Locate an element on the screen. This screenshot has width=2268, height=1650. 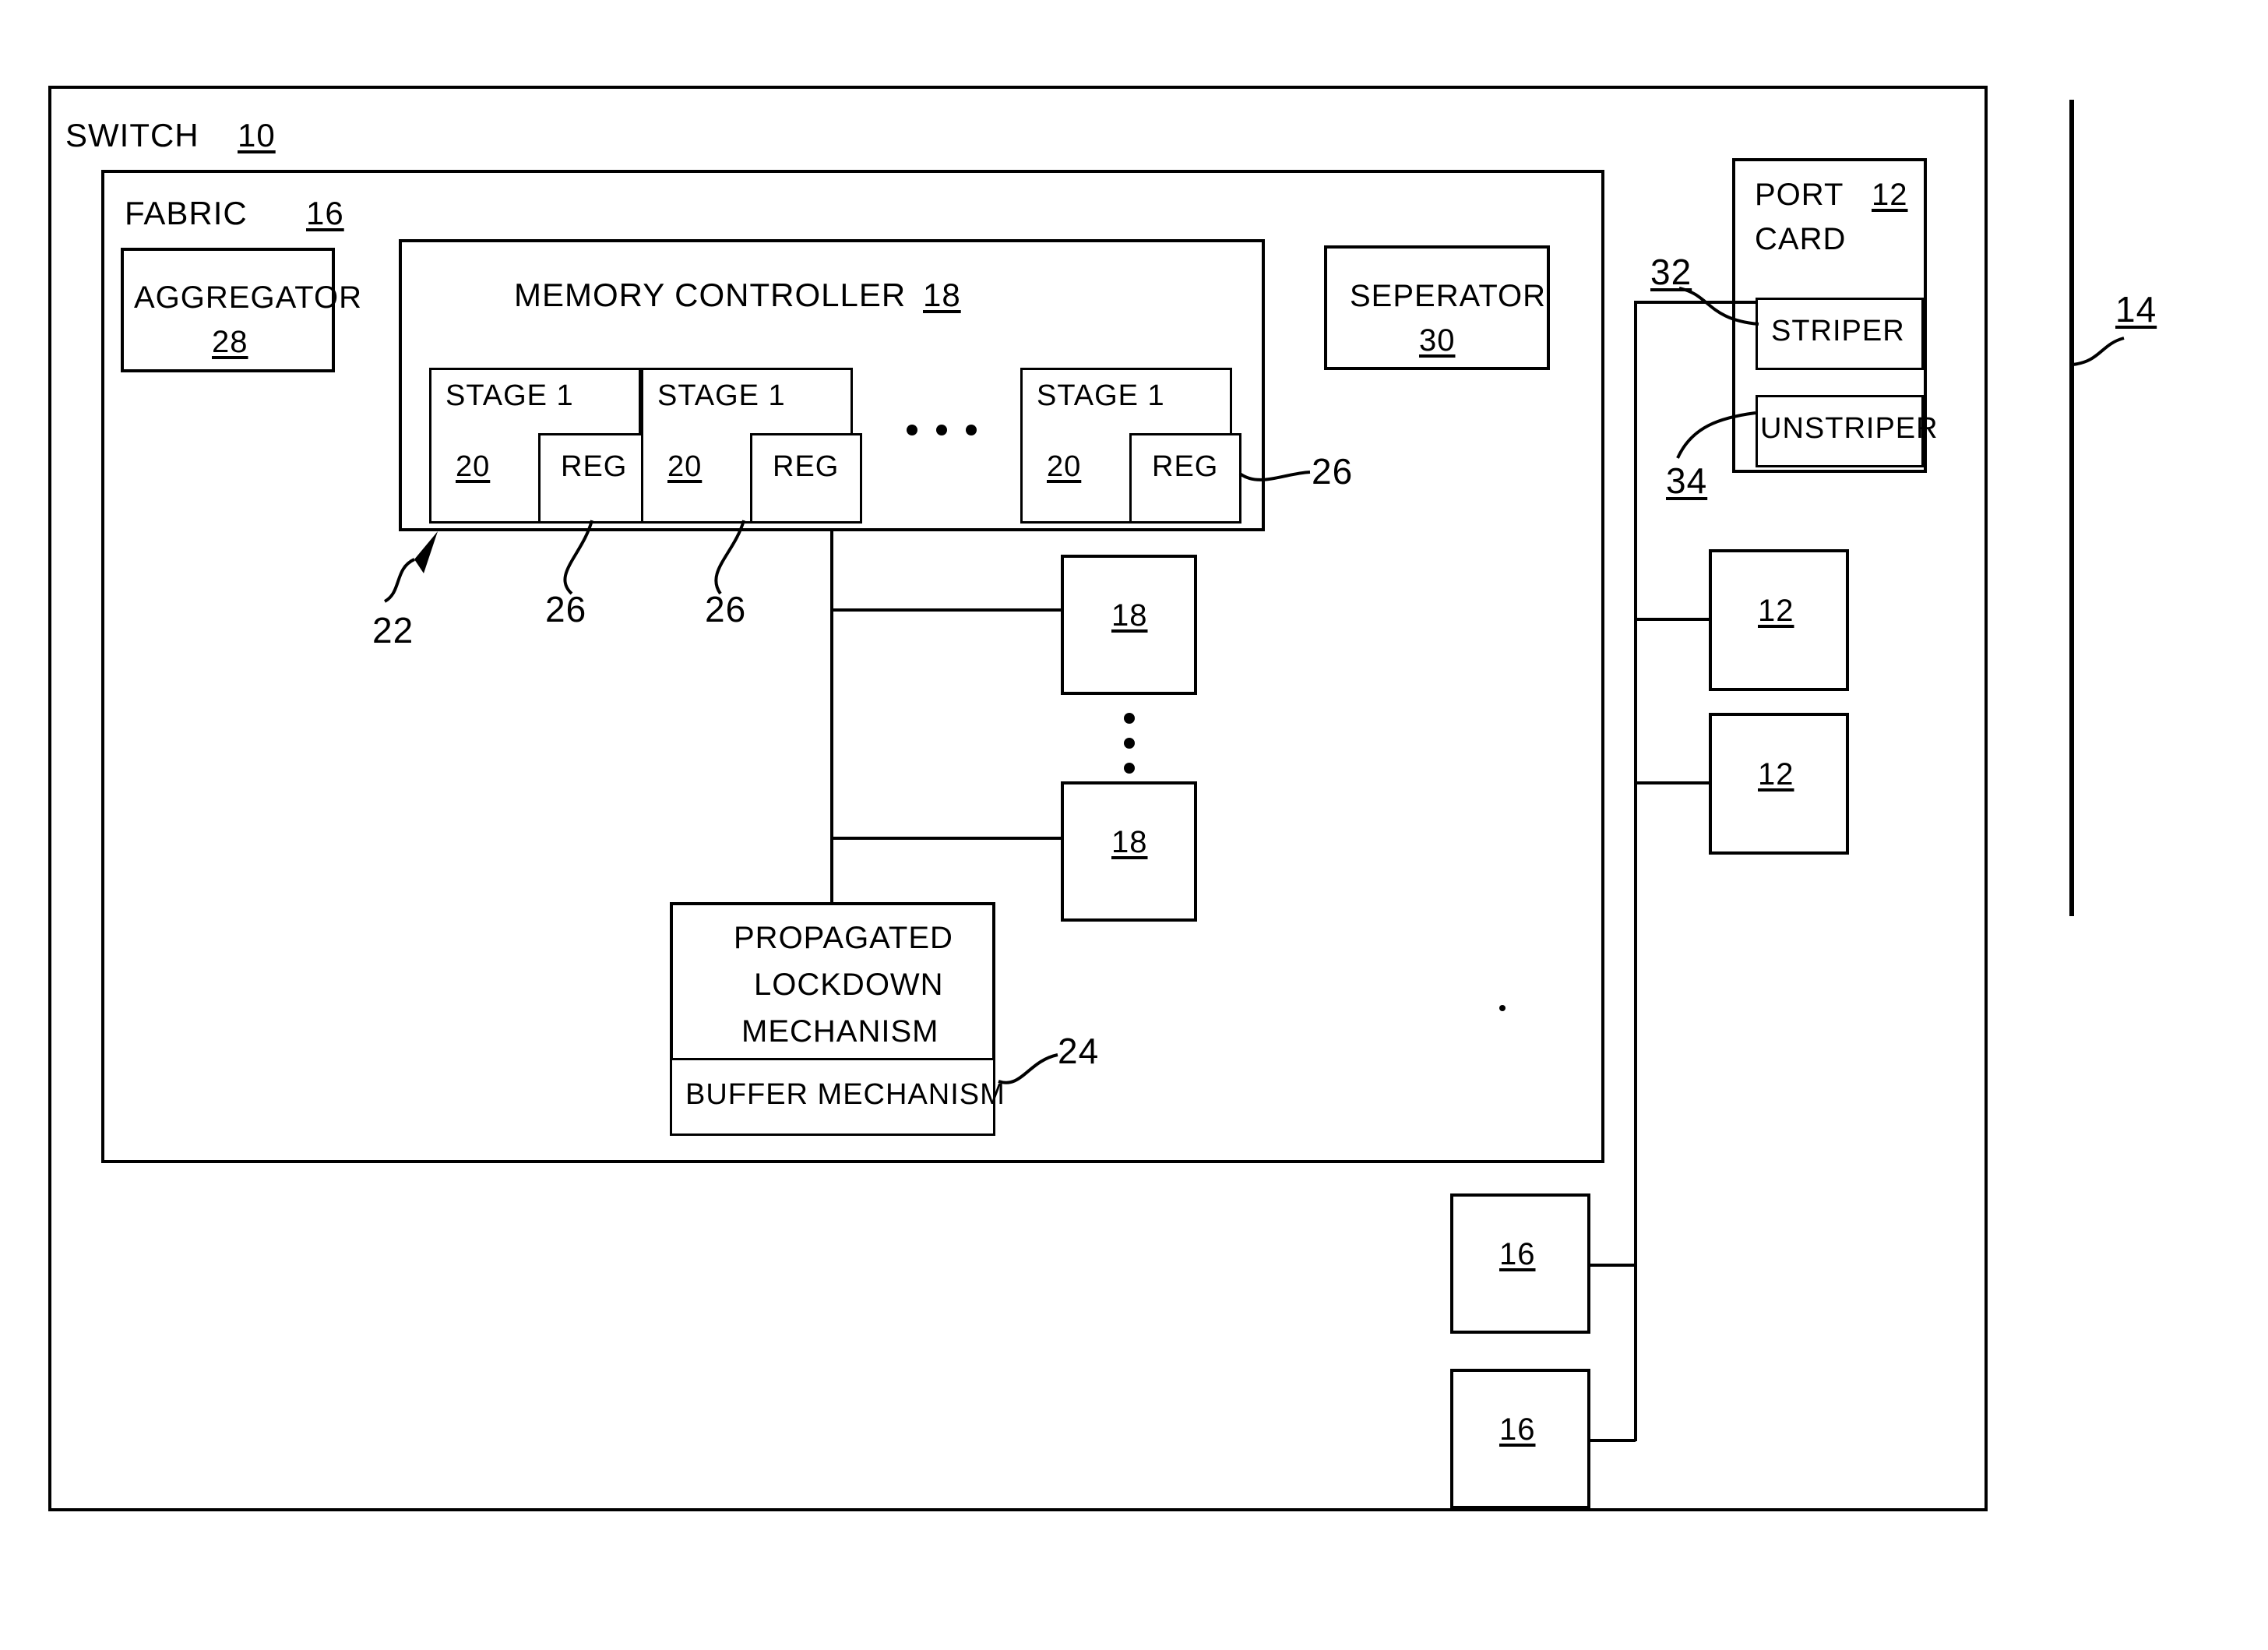
ref-24: 24 is located at coordinates (1079, 1051).